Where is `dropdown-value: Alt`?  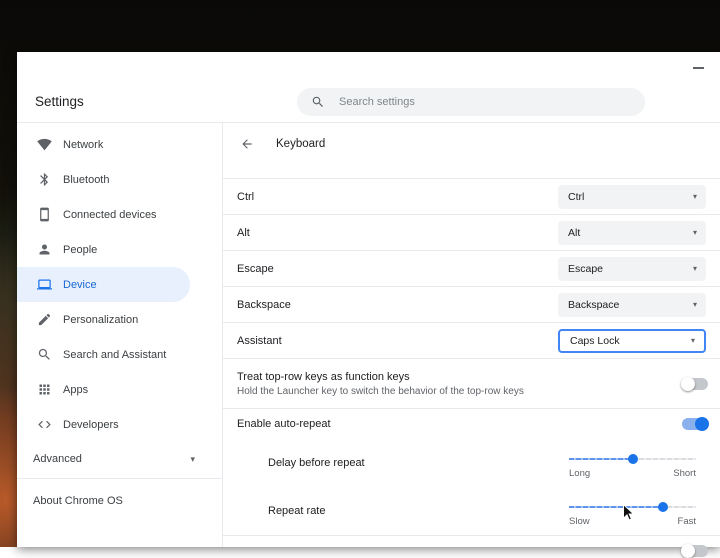
dropdown-value: Alt is located at coordinates (574, 232).